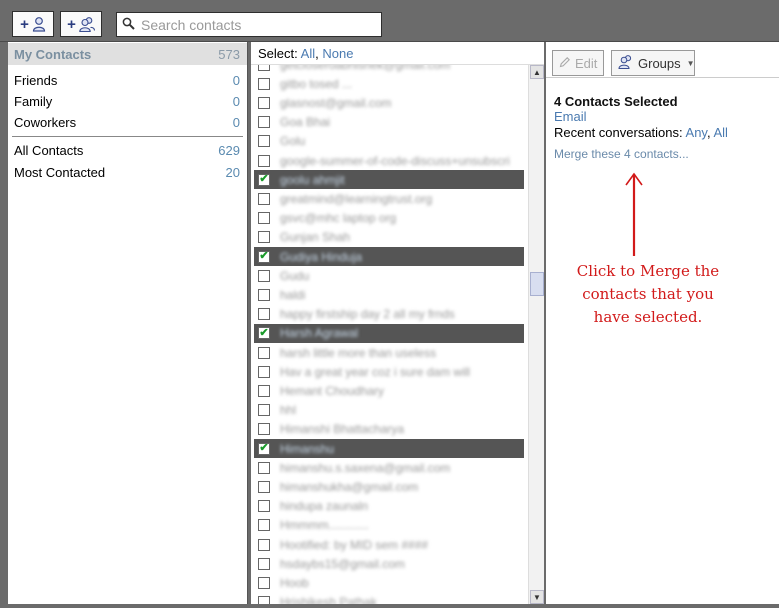  What do you see at coordinates (389, 544) in the screenshot?
I see `contact-row: Hootified: by MID sem ####` at bounding box center [389, 544].